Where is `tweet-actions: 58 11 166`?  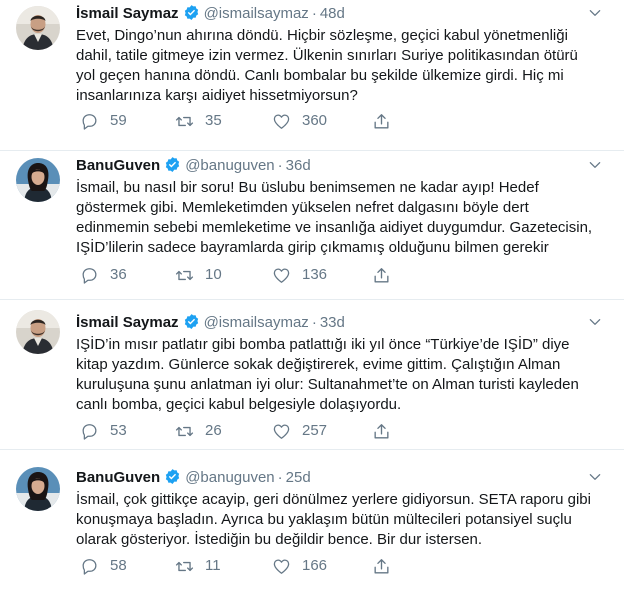 tweet-actions: 58 11 166 is located at coordinates (286, 566).